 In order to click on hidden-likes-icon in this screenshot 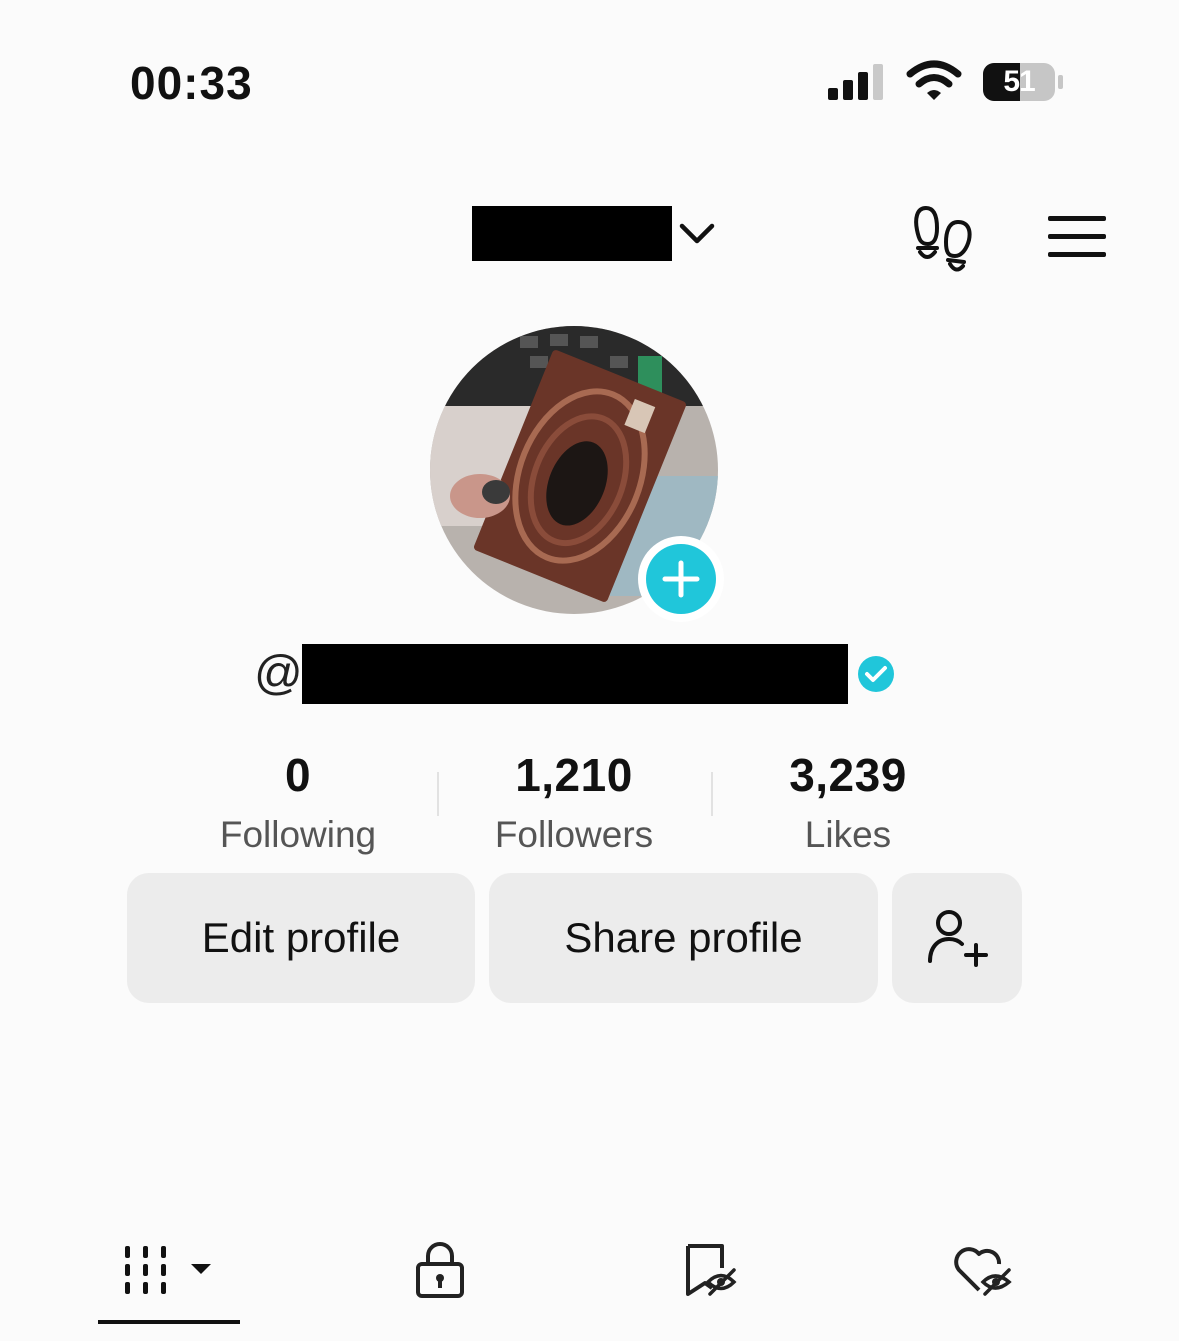, I will do `click(983, 1271)`.